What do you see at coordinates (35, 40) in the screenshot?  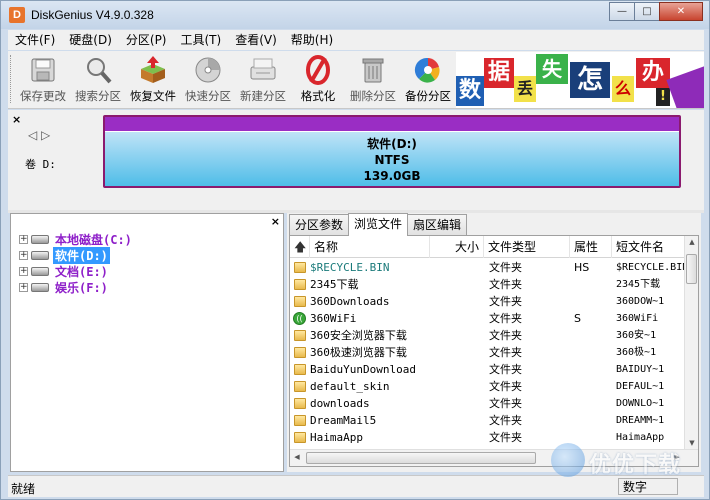 I see `menu-file: 文件(F)` at bounding box center [35, 40].